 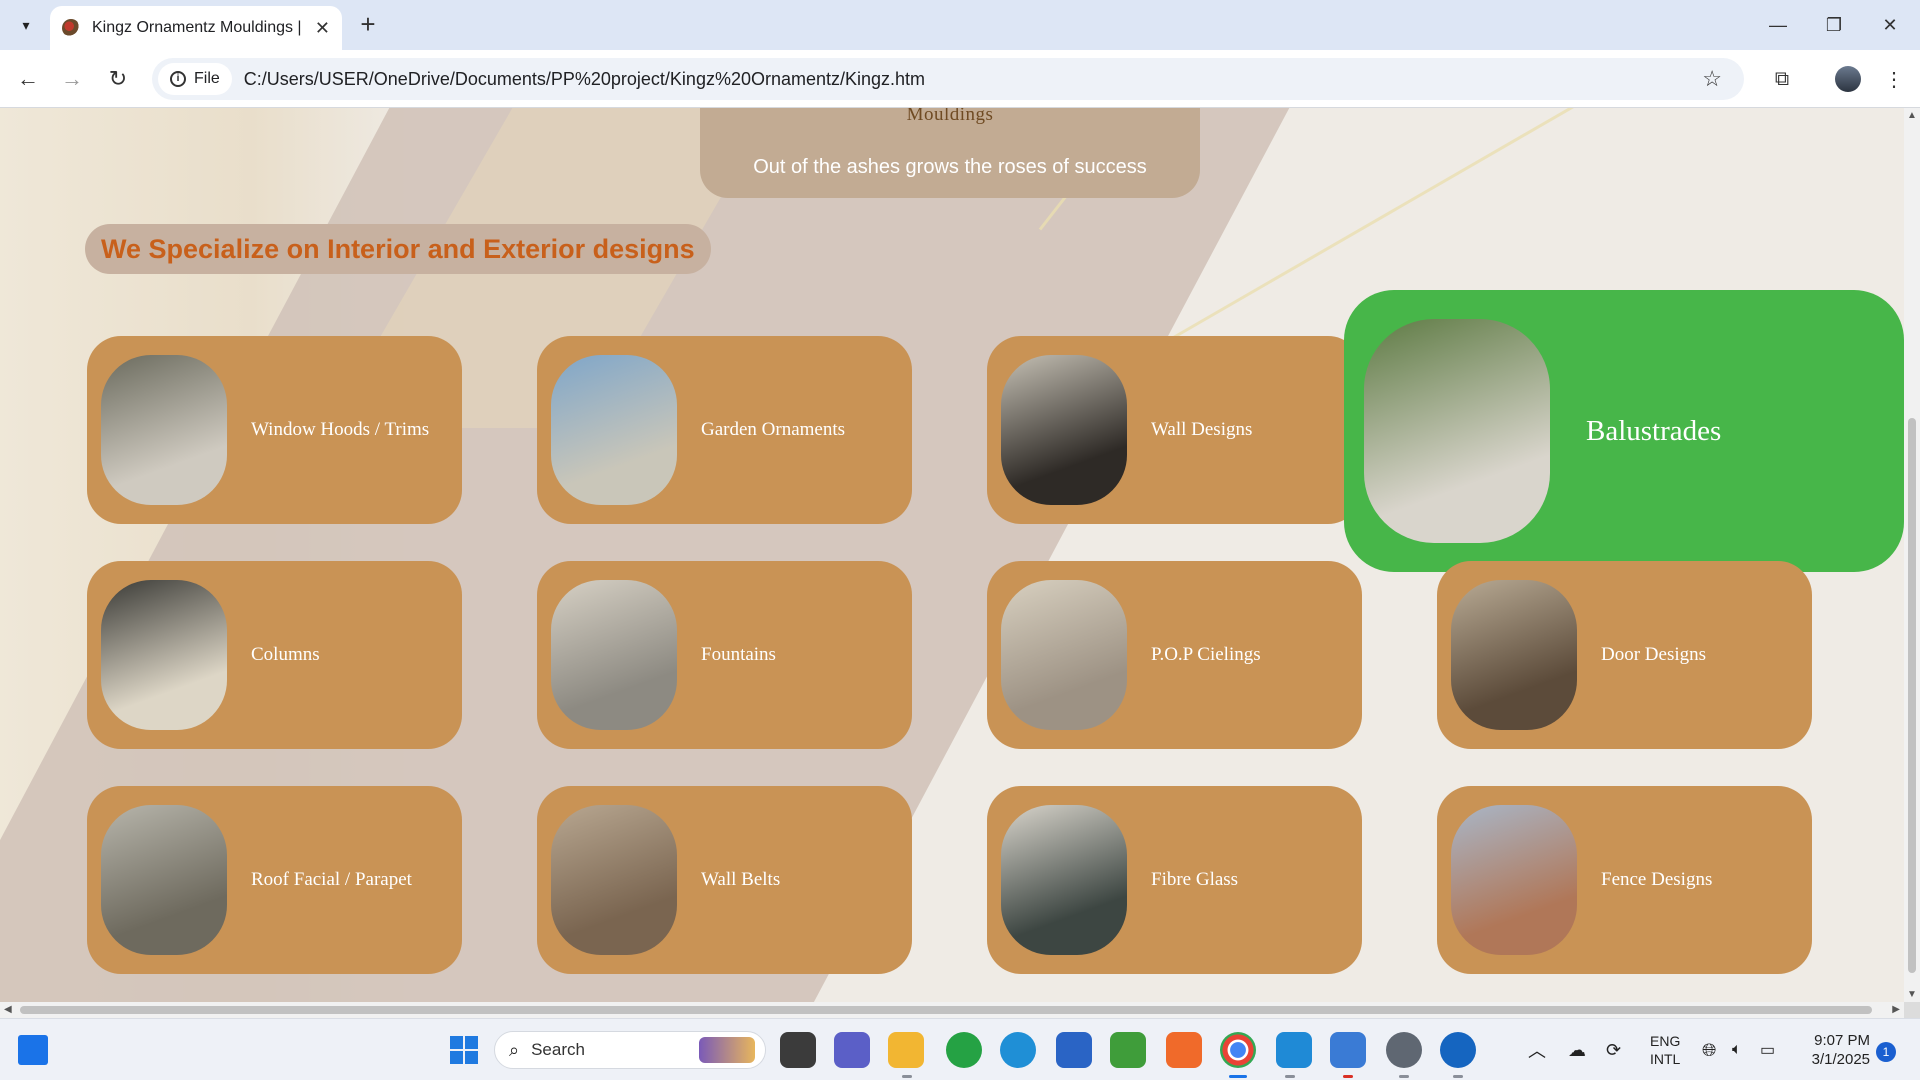 I want to click on service-card: Window Hoods / Trims, so click(x=274, y=430).